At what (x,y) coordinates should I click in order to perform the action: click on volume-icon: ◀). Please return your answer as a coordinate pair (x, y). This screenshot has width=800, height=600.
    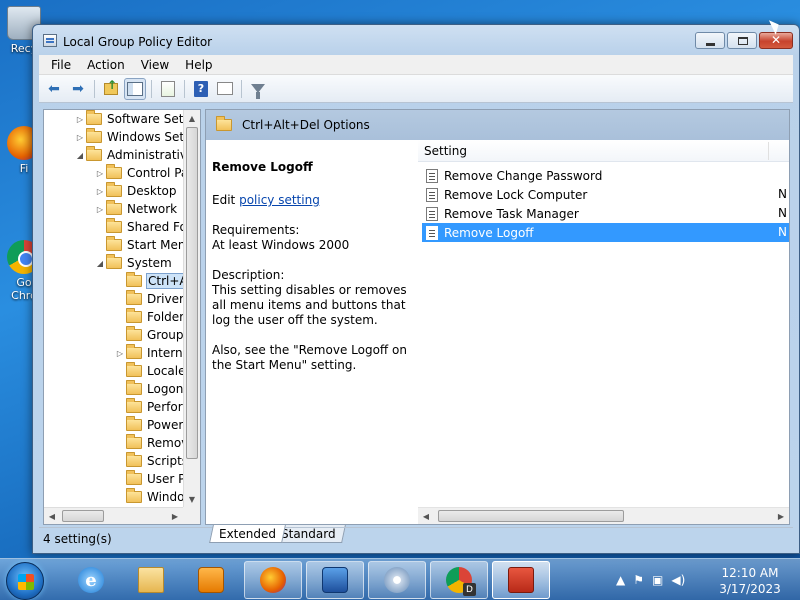
    Looking at the image, I should click on (678, 580).